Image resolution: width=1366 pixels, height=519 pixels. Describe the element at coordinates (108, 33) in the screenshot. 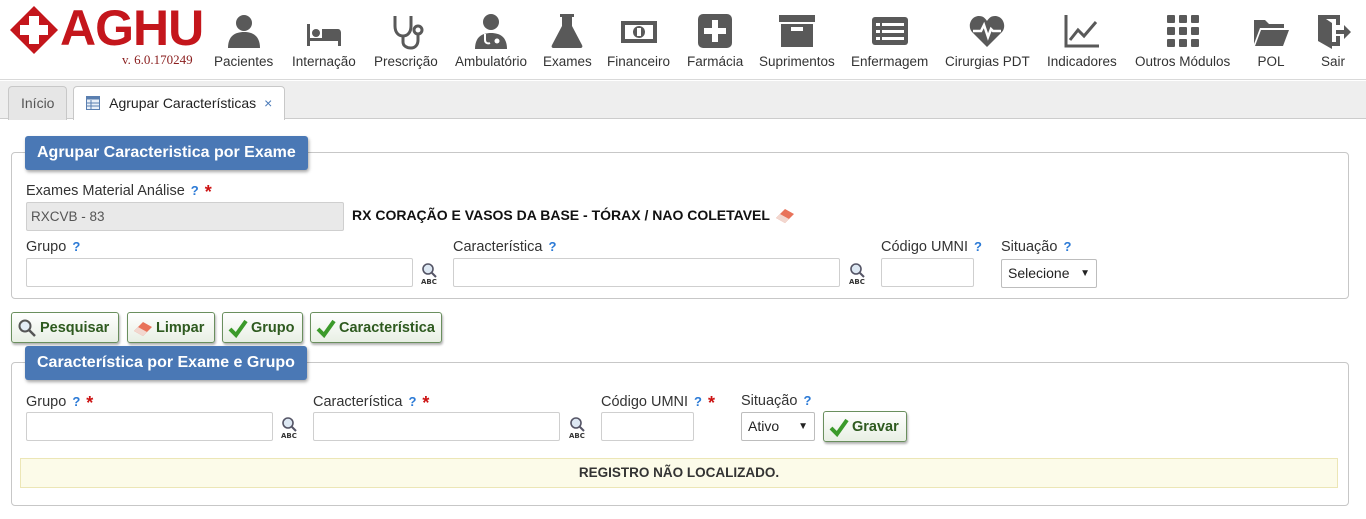

I see `aghu-logo: AGHU v. 6.0.170249` at that location.